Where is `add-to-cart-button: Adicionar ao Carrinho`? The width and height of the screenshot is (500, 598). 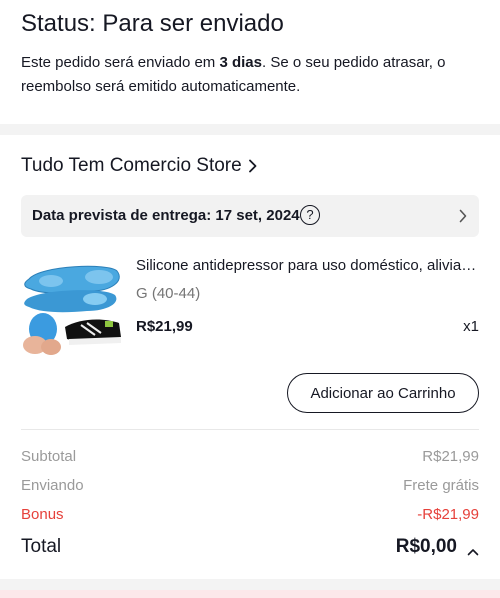
add-to-cart-button: Adicionar ao Carrinho is located at coordinates (383, 393).